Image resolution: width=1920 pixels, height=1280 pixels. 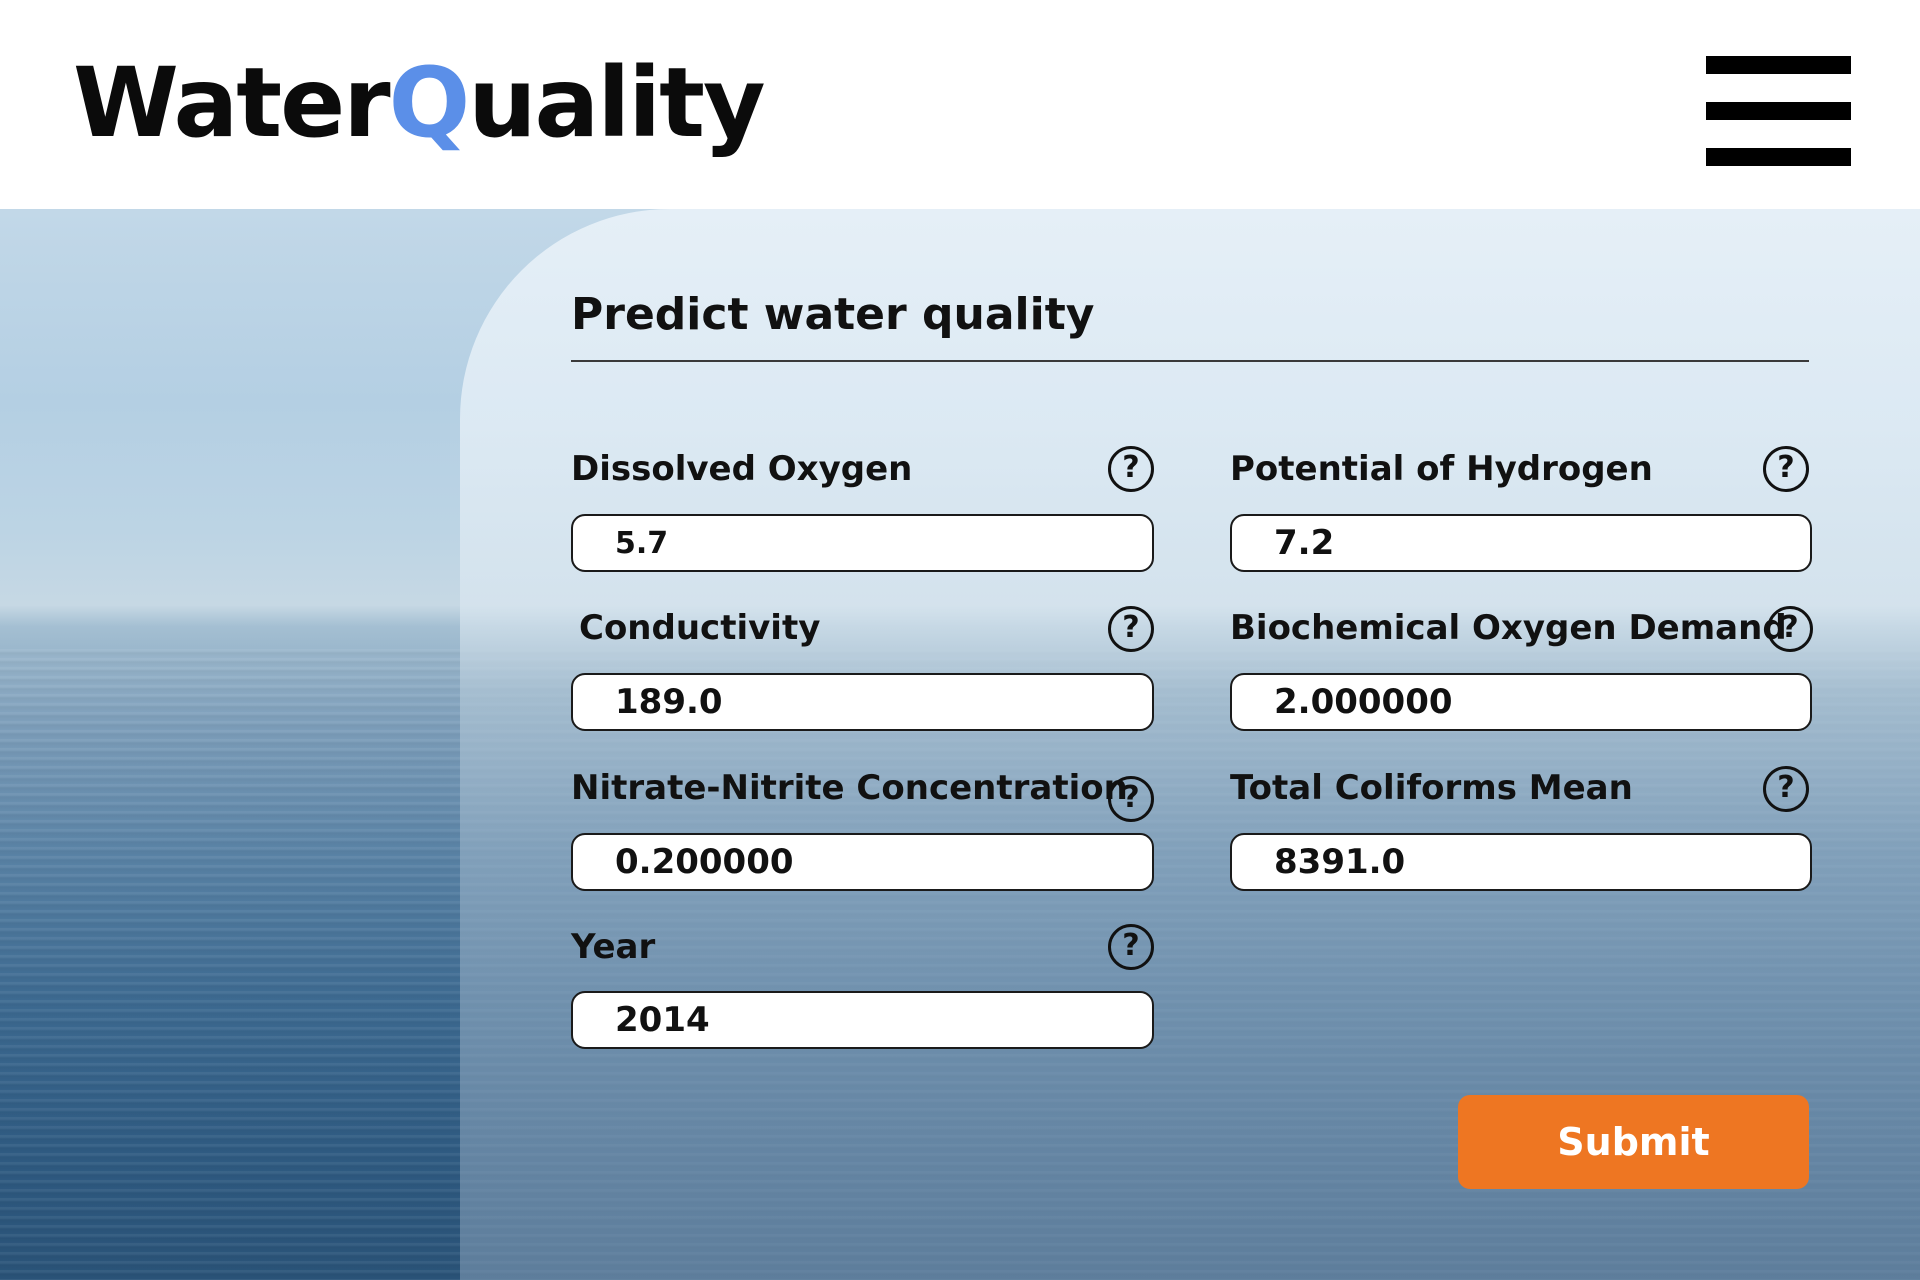 I want to click on conductivity-help-icon: ?, so click(x=1131, y=629).